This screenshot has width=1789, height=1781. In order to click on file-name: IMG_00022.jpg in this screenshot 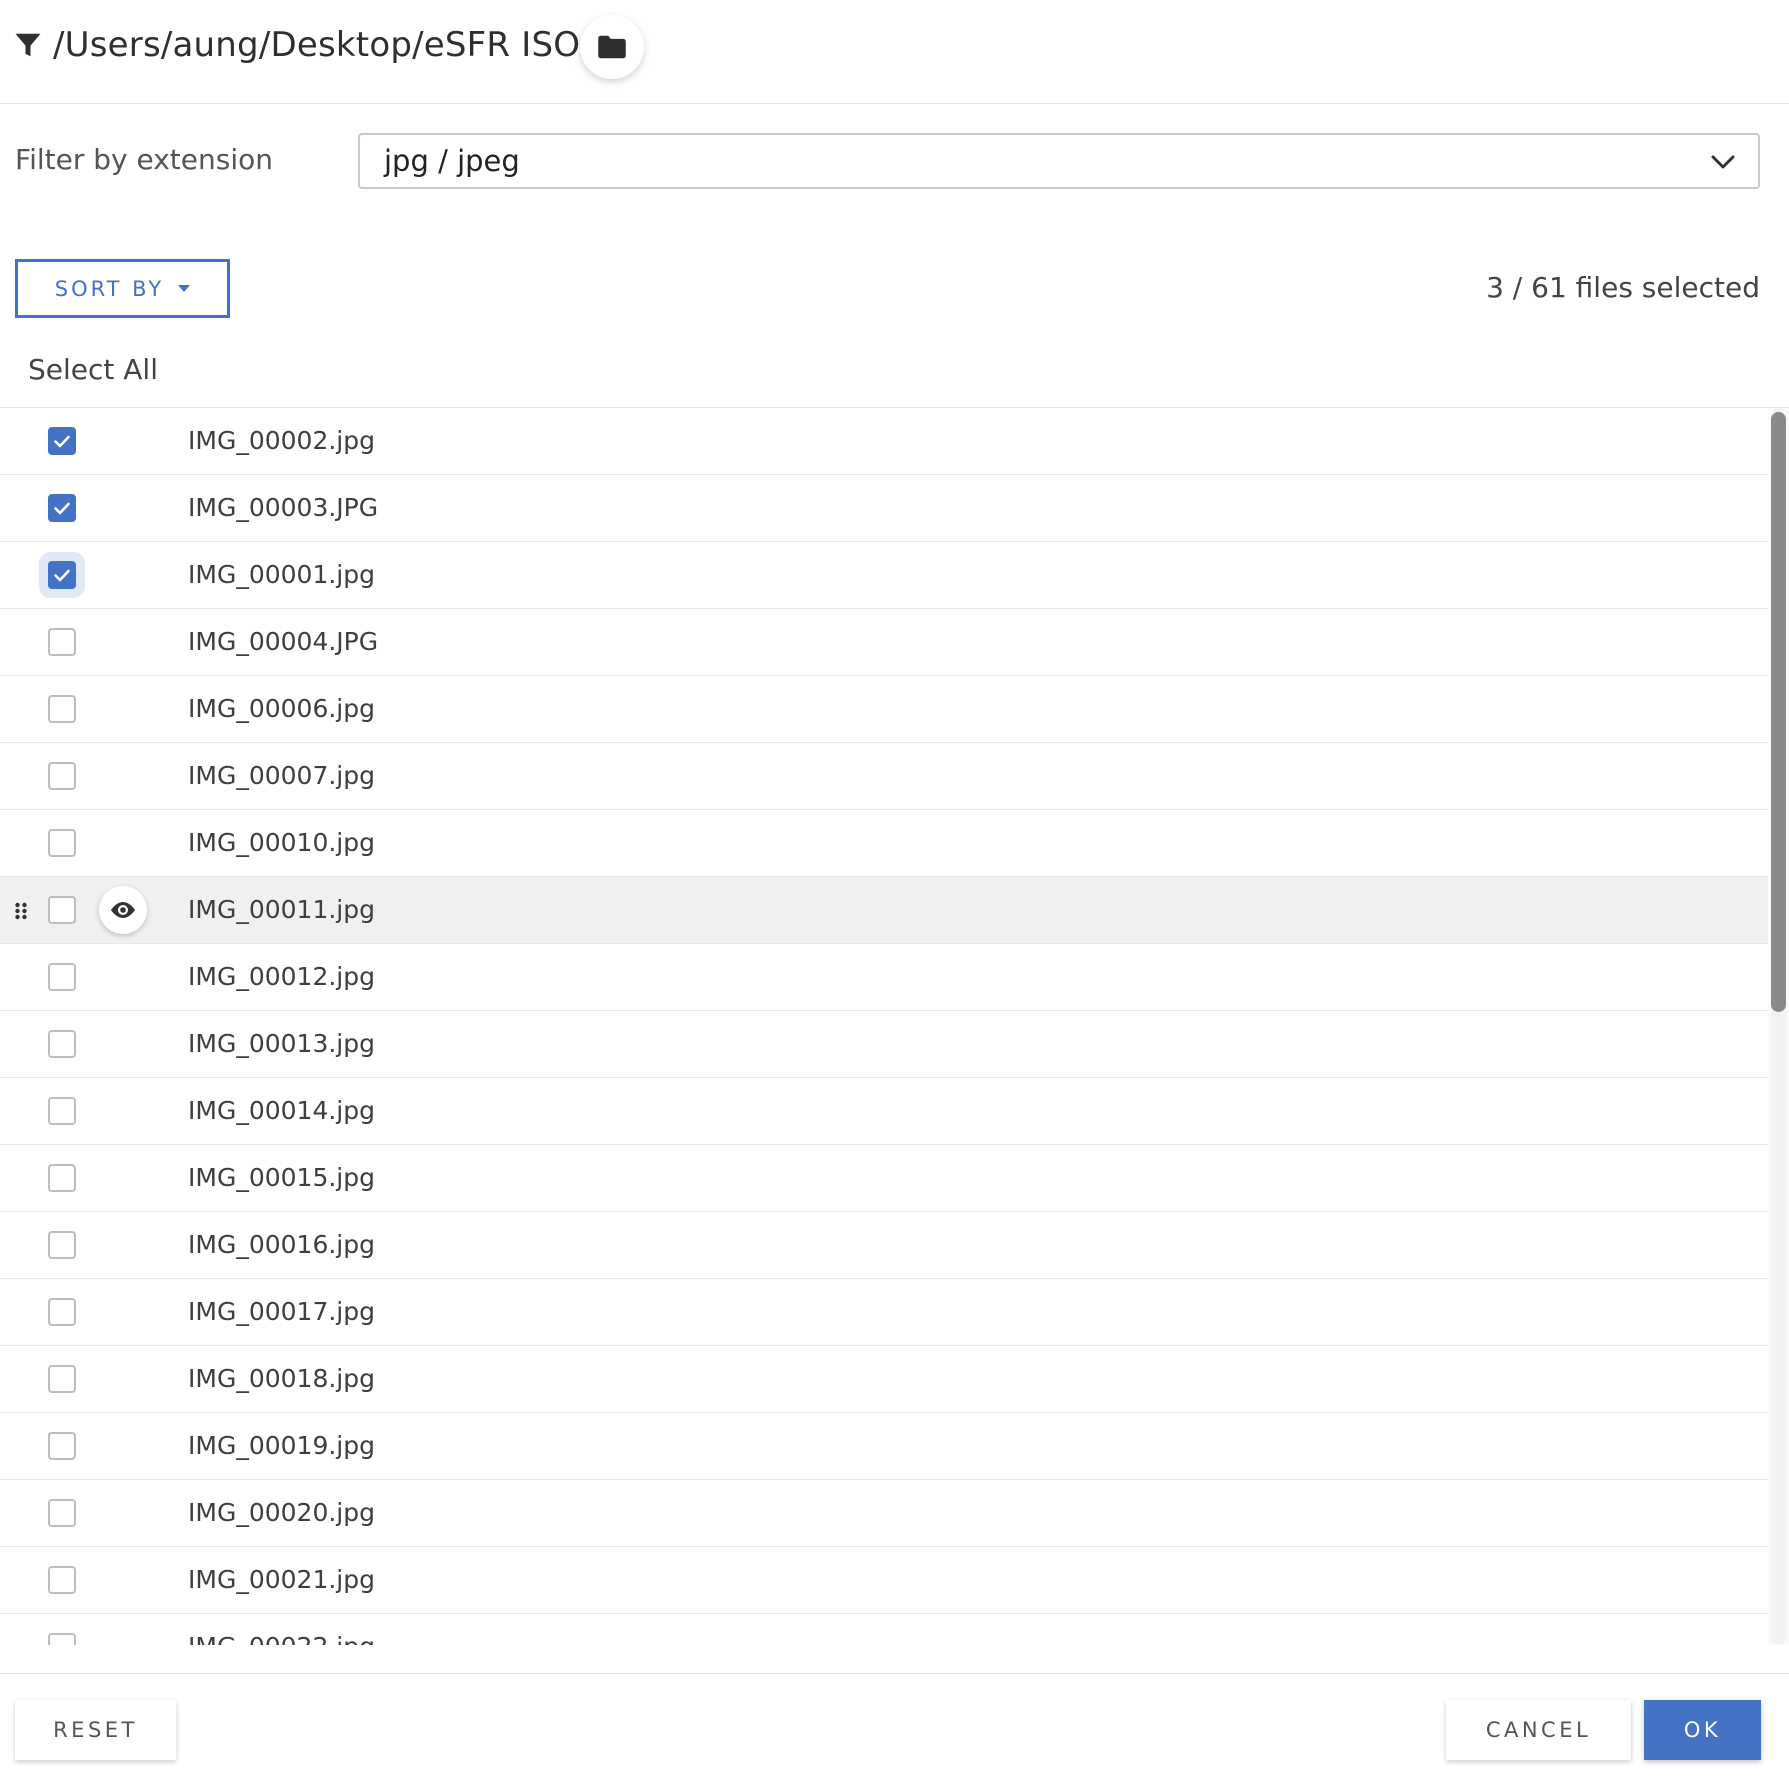, I will do `click(281, 1636)`.